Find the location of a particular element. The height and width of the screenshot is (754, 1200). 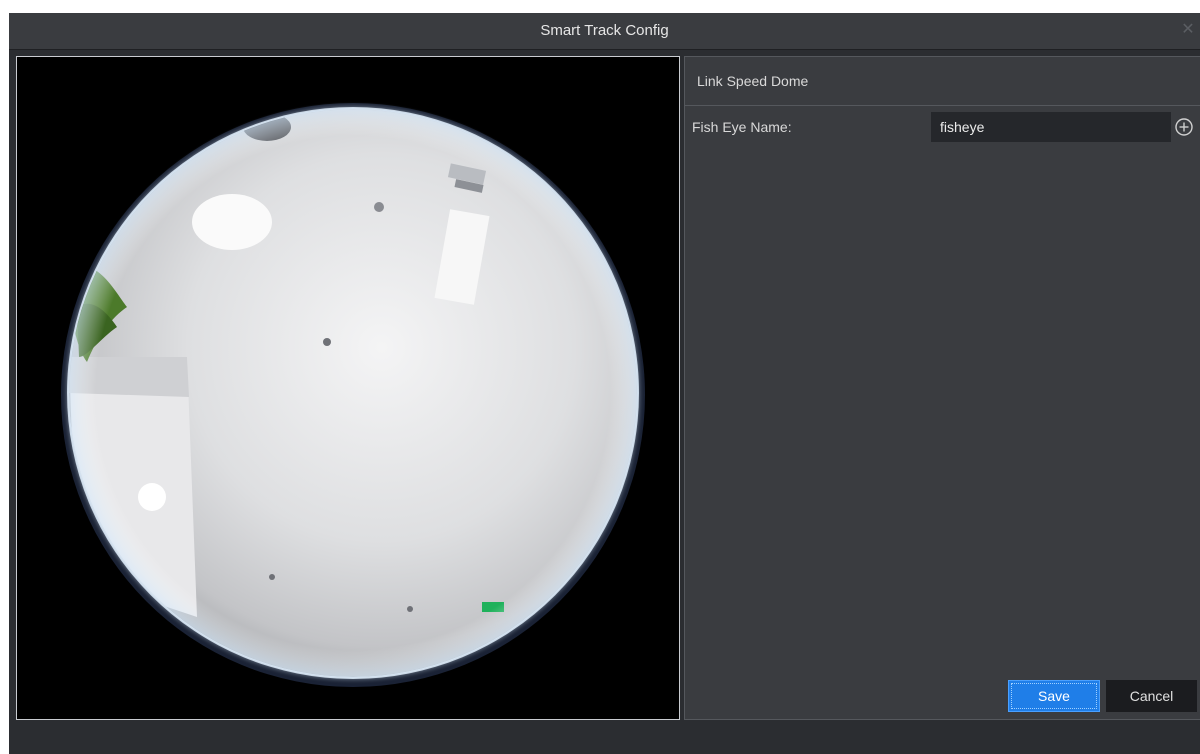

cancel-button: Cancel is located at coordinates (1151, 696).